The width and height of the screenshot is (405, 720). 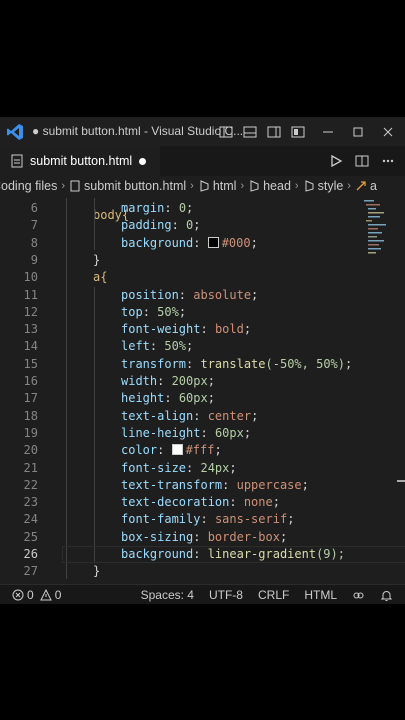 I want to click on css-value: 0, so click(x=182, y=208).